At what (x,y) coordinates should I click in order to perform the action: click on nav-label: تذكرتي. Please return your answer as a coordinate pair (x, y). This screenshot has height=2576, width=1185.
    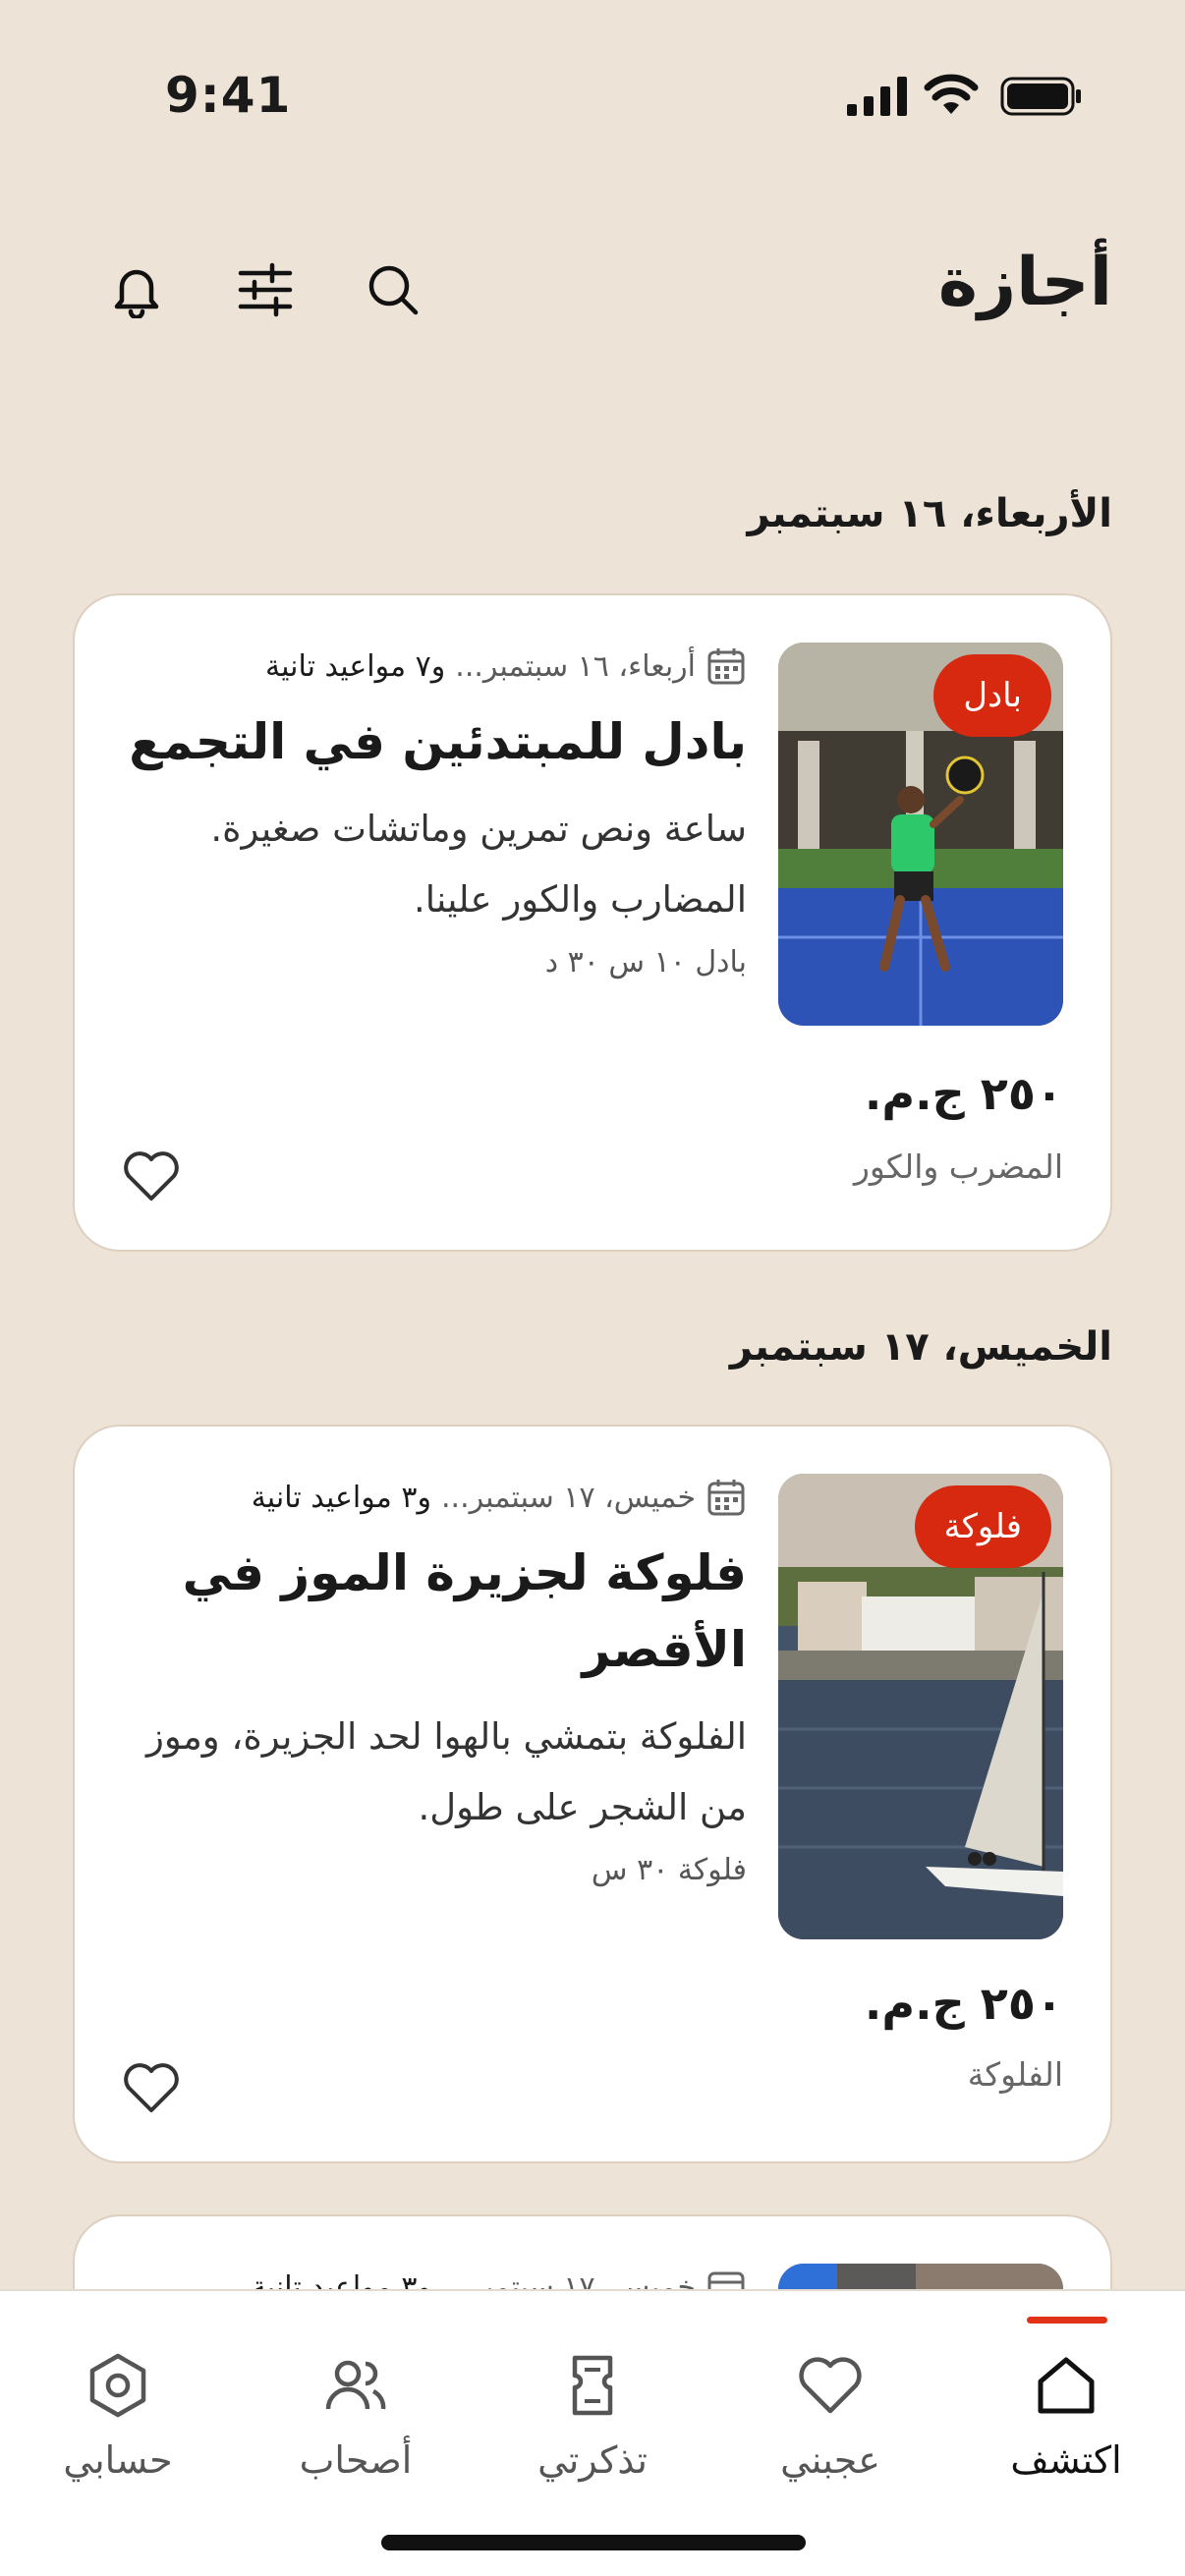
    Looking at the image, I should click on (592, 2460).